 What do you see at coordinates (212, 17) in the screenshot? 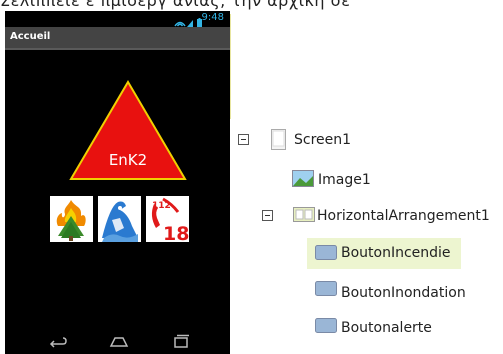
I see `status-time: 9:48` at bounding box center [212, 17].